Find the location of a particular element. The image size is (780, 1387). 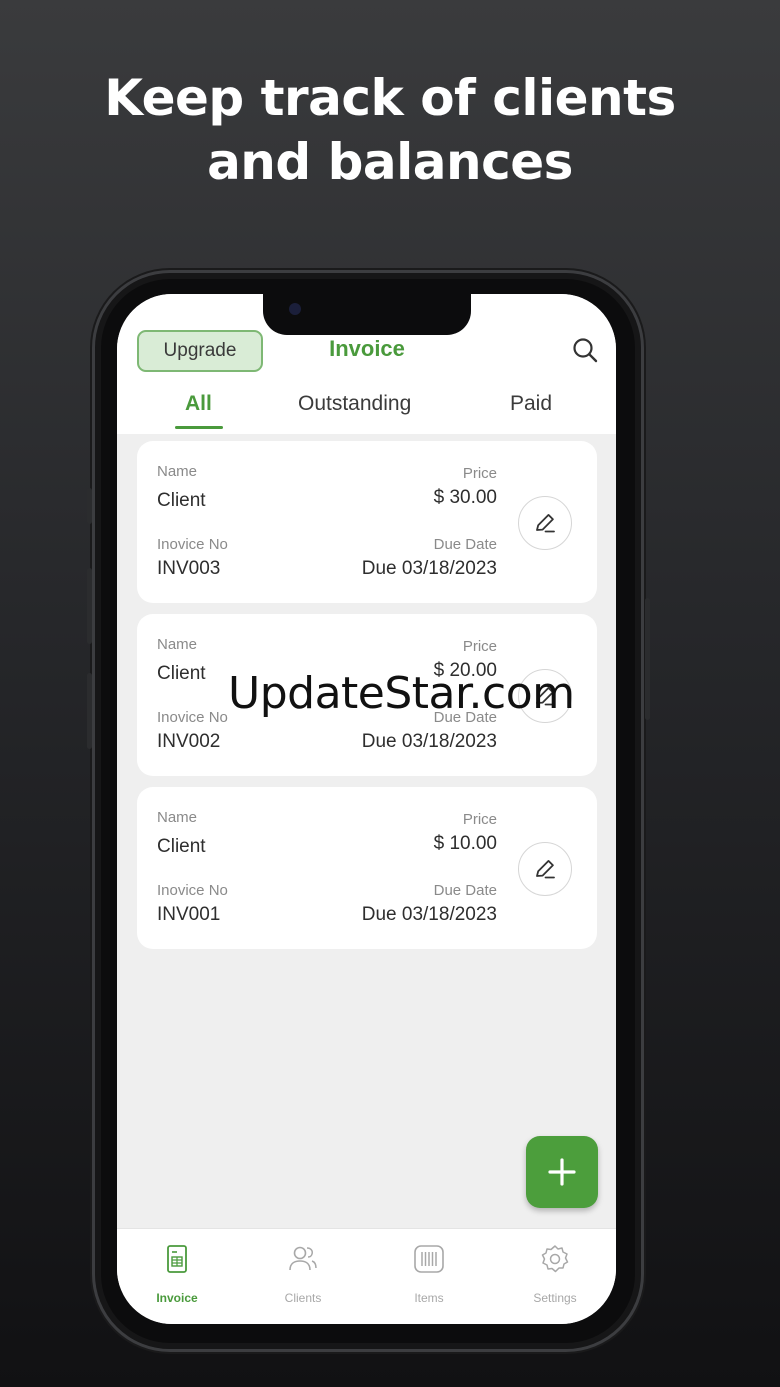

nav-settings-label: Settings is located at coordinates (555, 1298).